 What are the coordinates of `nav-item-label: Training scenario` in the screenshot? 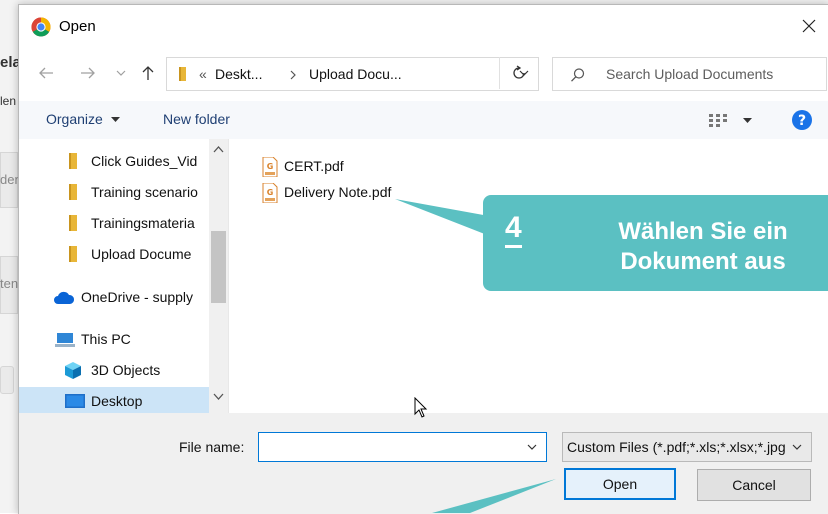 It's located at (144, 192).